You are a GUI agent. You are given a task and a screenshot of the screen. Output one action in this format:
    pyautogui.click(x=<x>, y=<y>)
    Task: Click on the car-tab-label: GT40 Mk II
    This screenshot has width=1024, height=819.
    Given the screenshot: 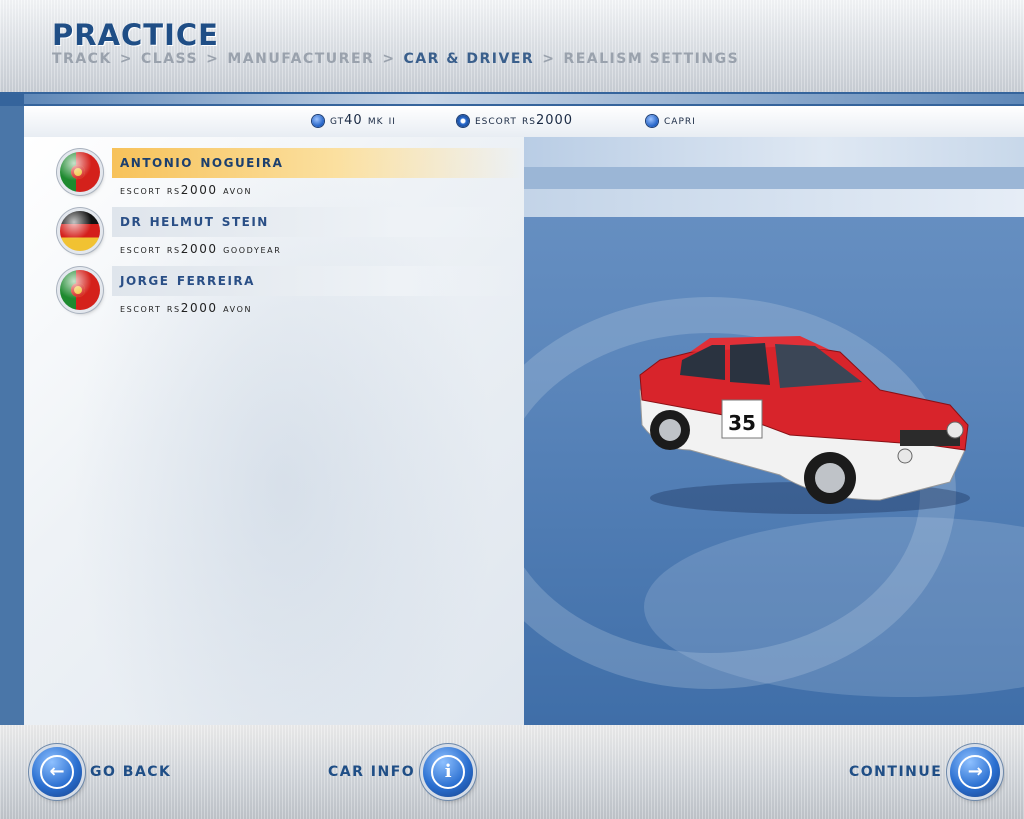 What is the action you would take?
    pyautogui.click(x=363, y=120)
    